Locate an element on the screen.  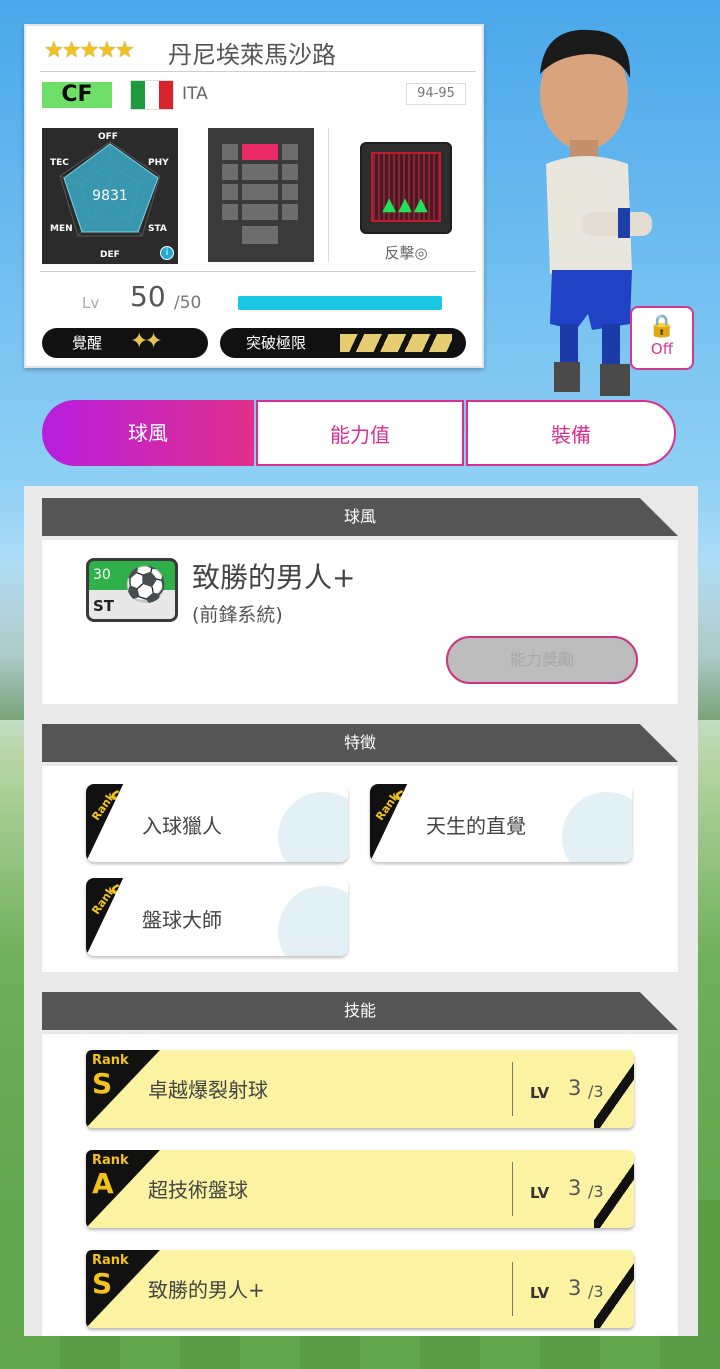
tab-ability: 能力值 is located at coordinates (360, 433).